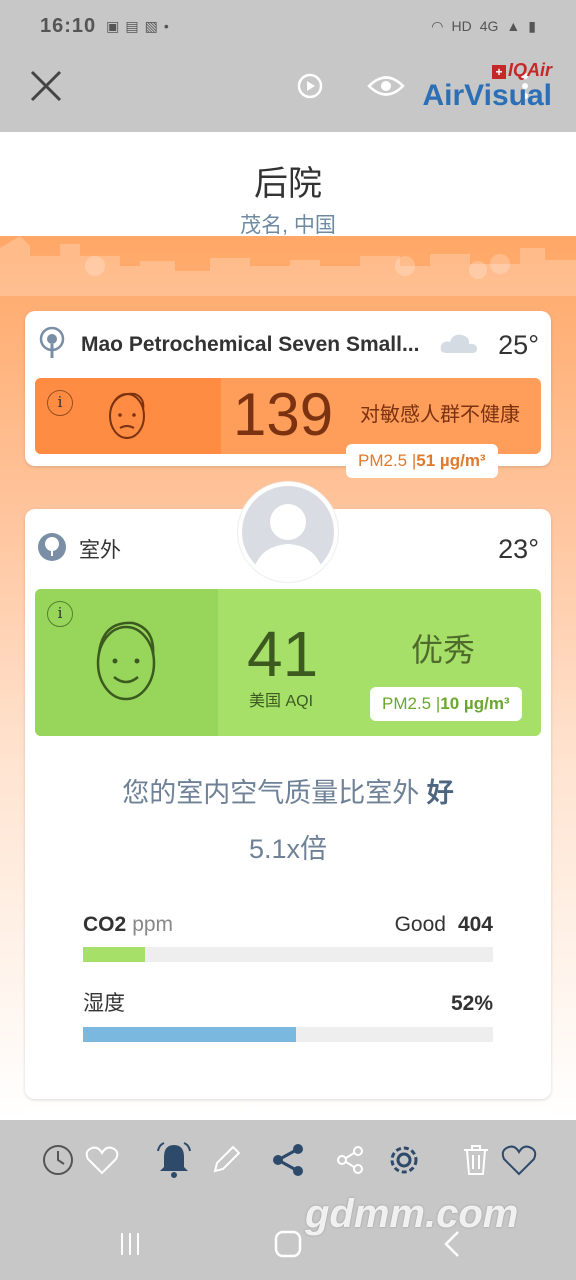 This screenshot has width=576, height=1280. I want to click on hd-icon: HD, so click(461, 26).